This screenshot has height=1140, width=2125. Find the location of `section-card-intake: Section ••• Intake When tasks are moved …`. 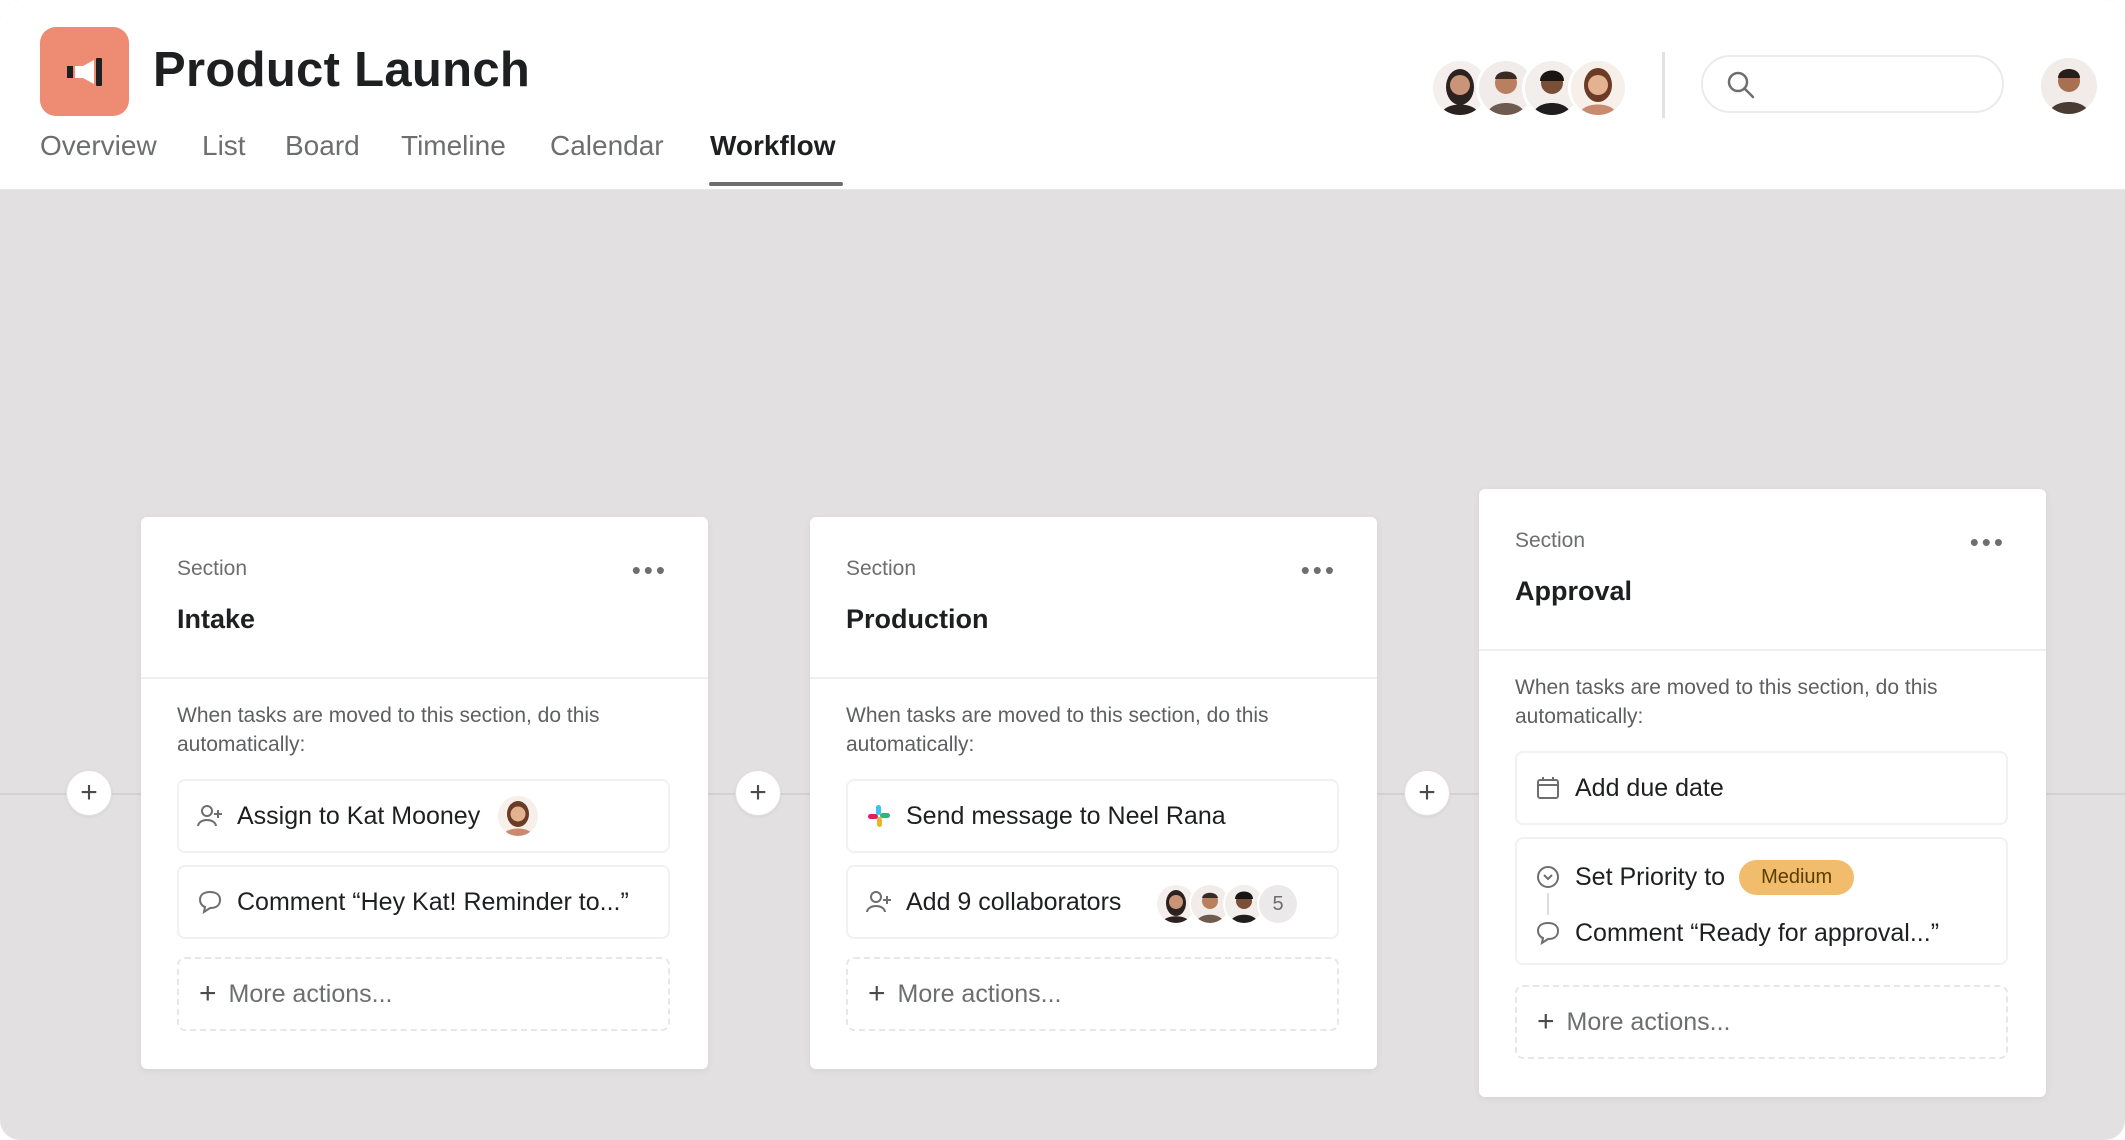

section-card-intake: Section ••• Intake When tasks are moved … is located at coordinates (424, 793).